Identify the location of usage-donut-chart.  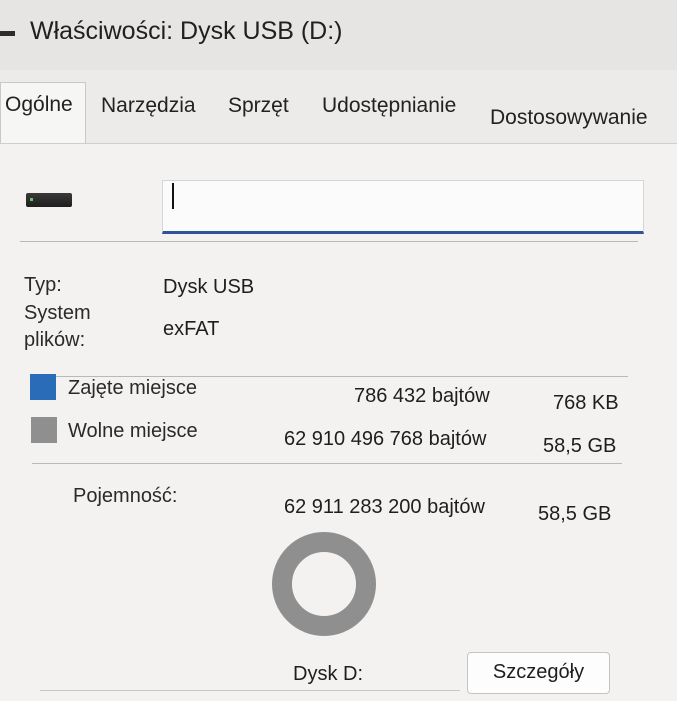
(324, 584).